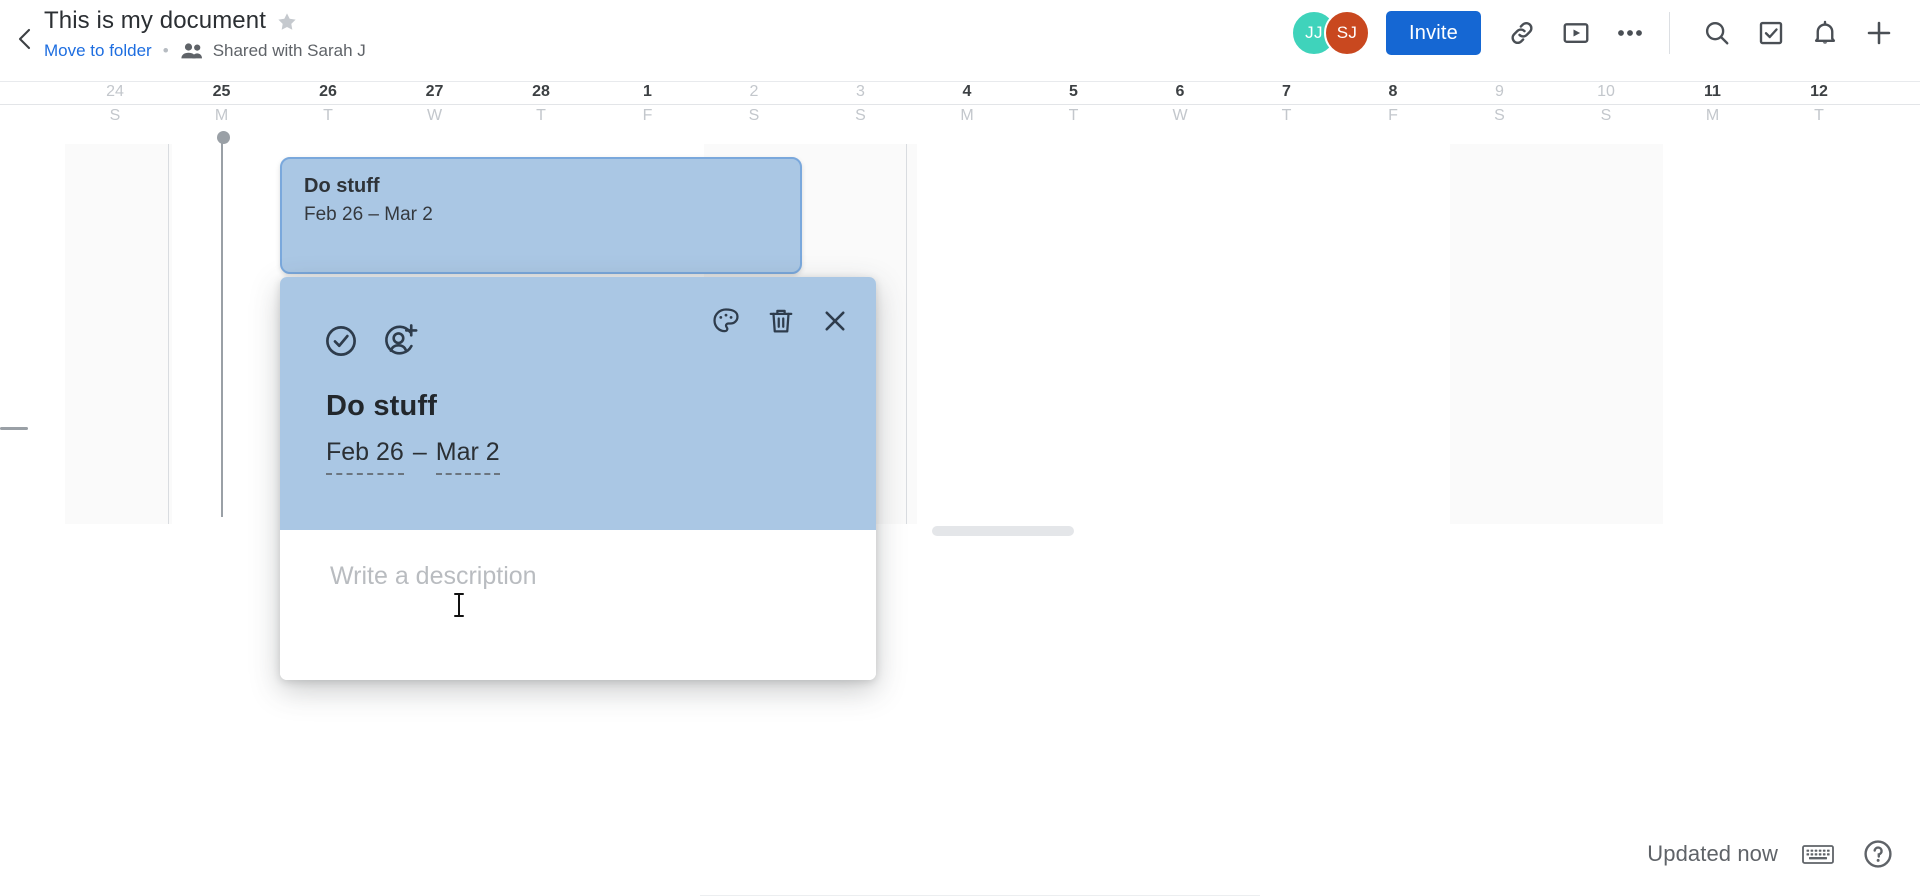 This screenshot has width=1920, height=896. I want to click on day-column: 28 T, so click(541, 106).